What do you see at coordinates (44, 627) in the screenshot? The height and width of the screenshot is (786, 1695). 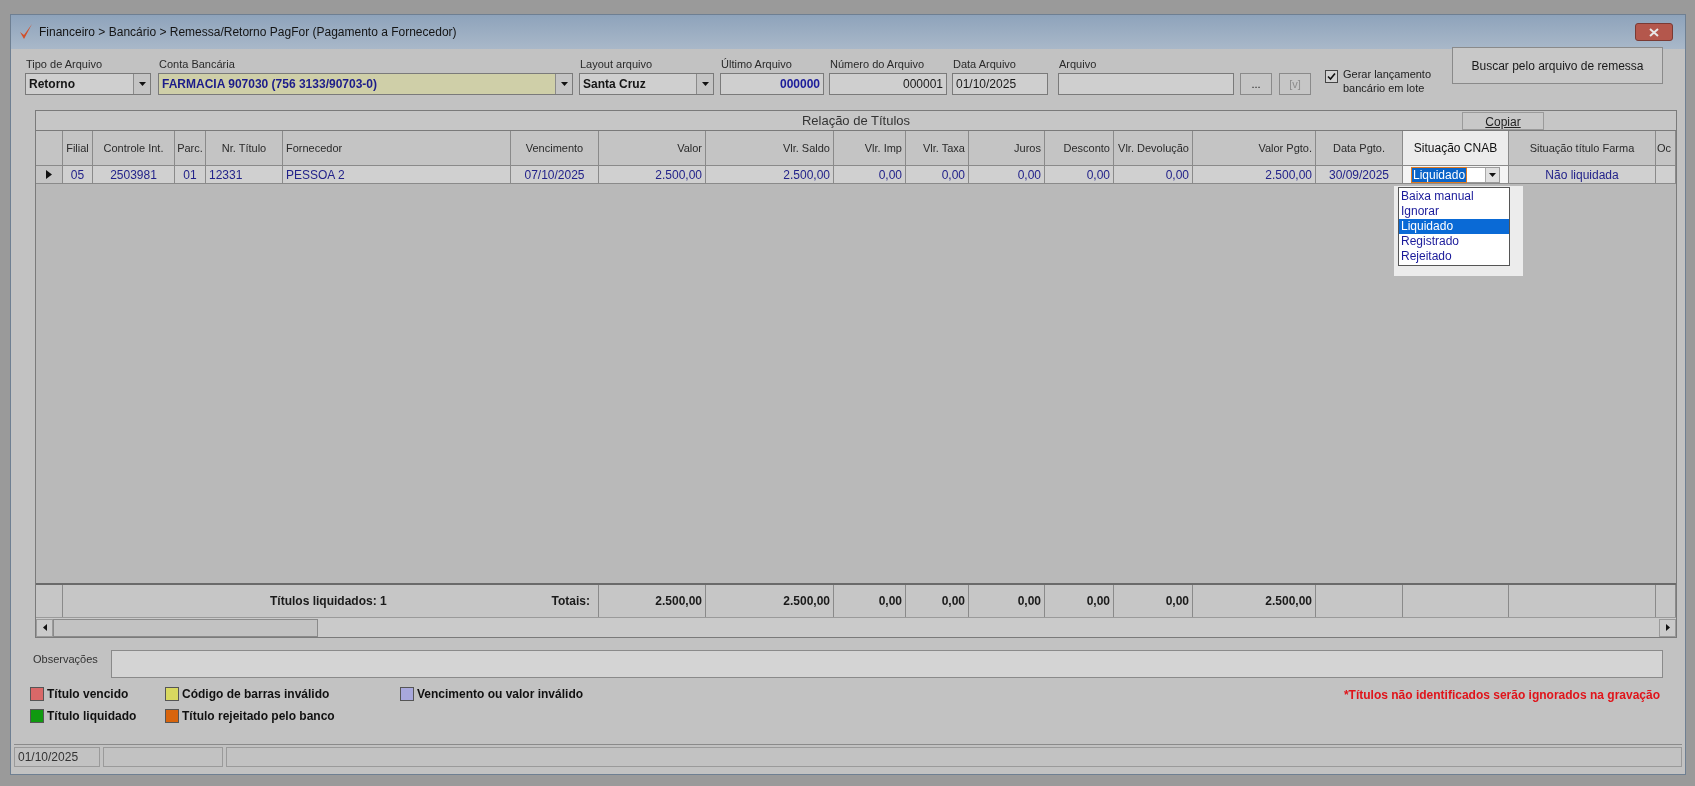 I see `scroll-left-icon` at bounding box center [44, 627].